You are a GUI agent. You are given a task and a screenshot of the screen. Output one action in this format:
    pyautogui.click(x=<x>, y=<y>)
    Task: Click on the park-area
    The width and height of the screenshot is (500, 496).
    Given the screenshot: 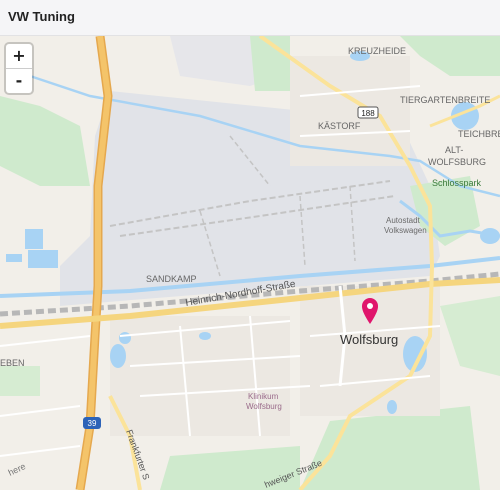 What is the action you would take?
    pyautogui.click(x=20, y=381)
    